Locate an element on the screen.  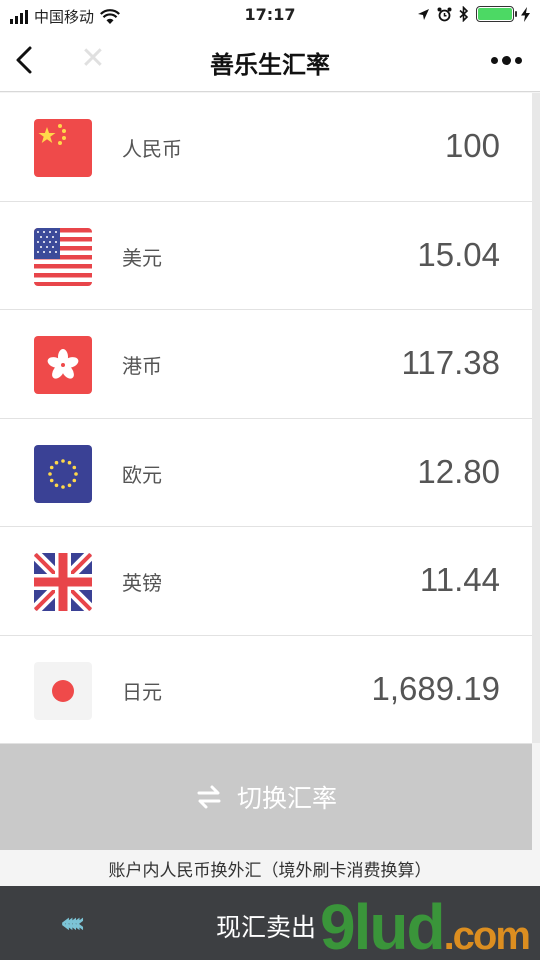
japan-flag-icon is located at coordinates (63, 690).